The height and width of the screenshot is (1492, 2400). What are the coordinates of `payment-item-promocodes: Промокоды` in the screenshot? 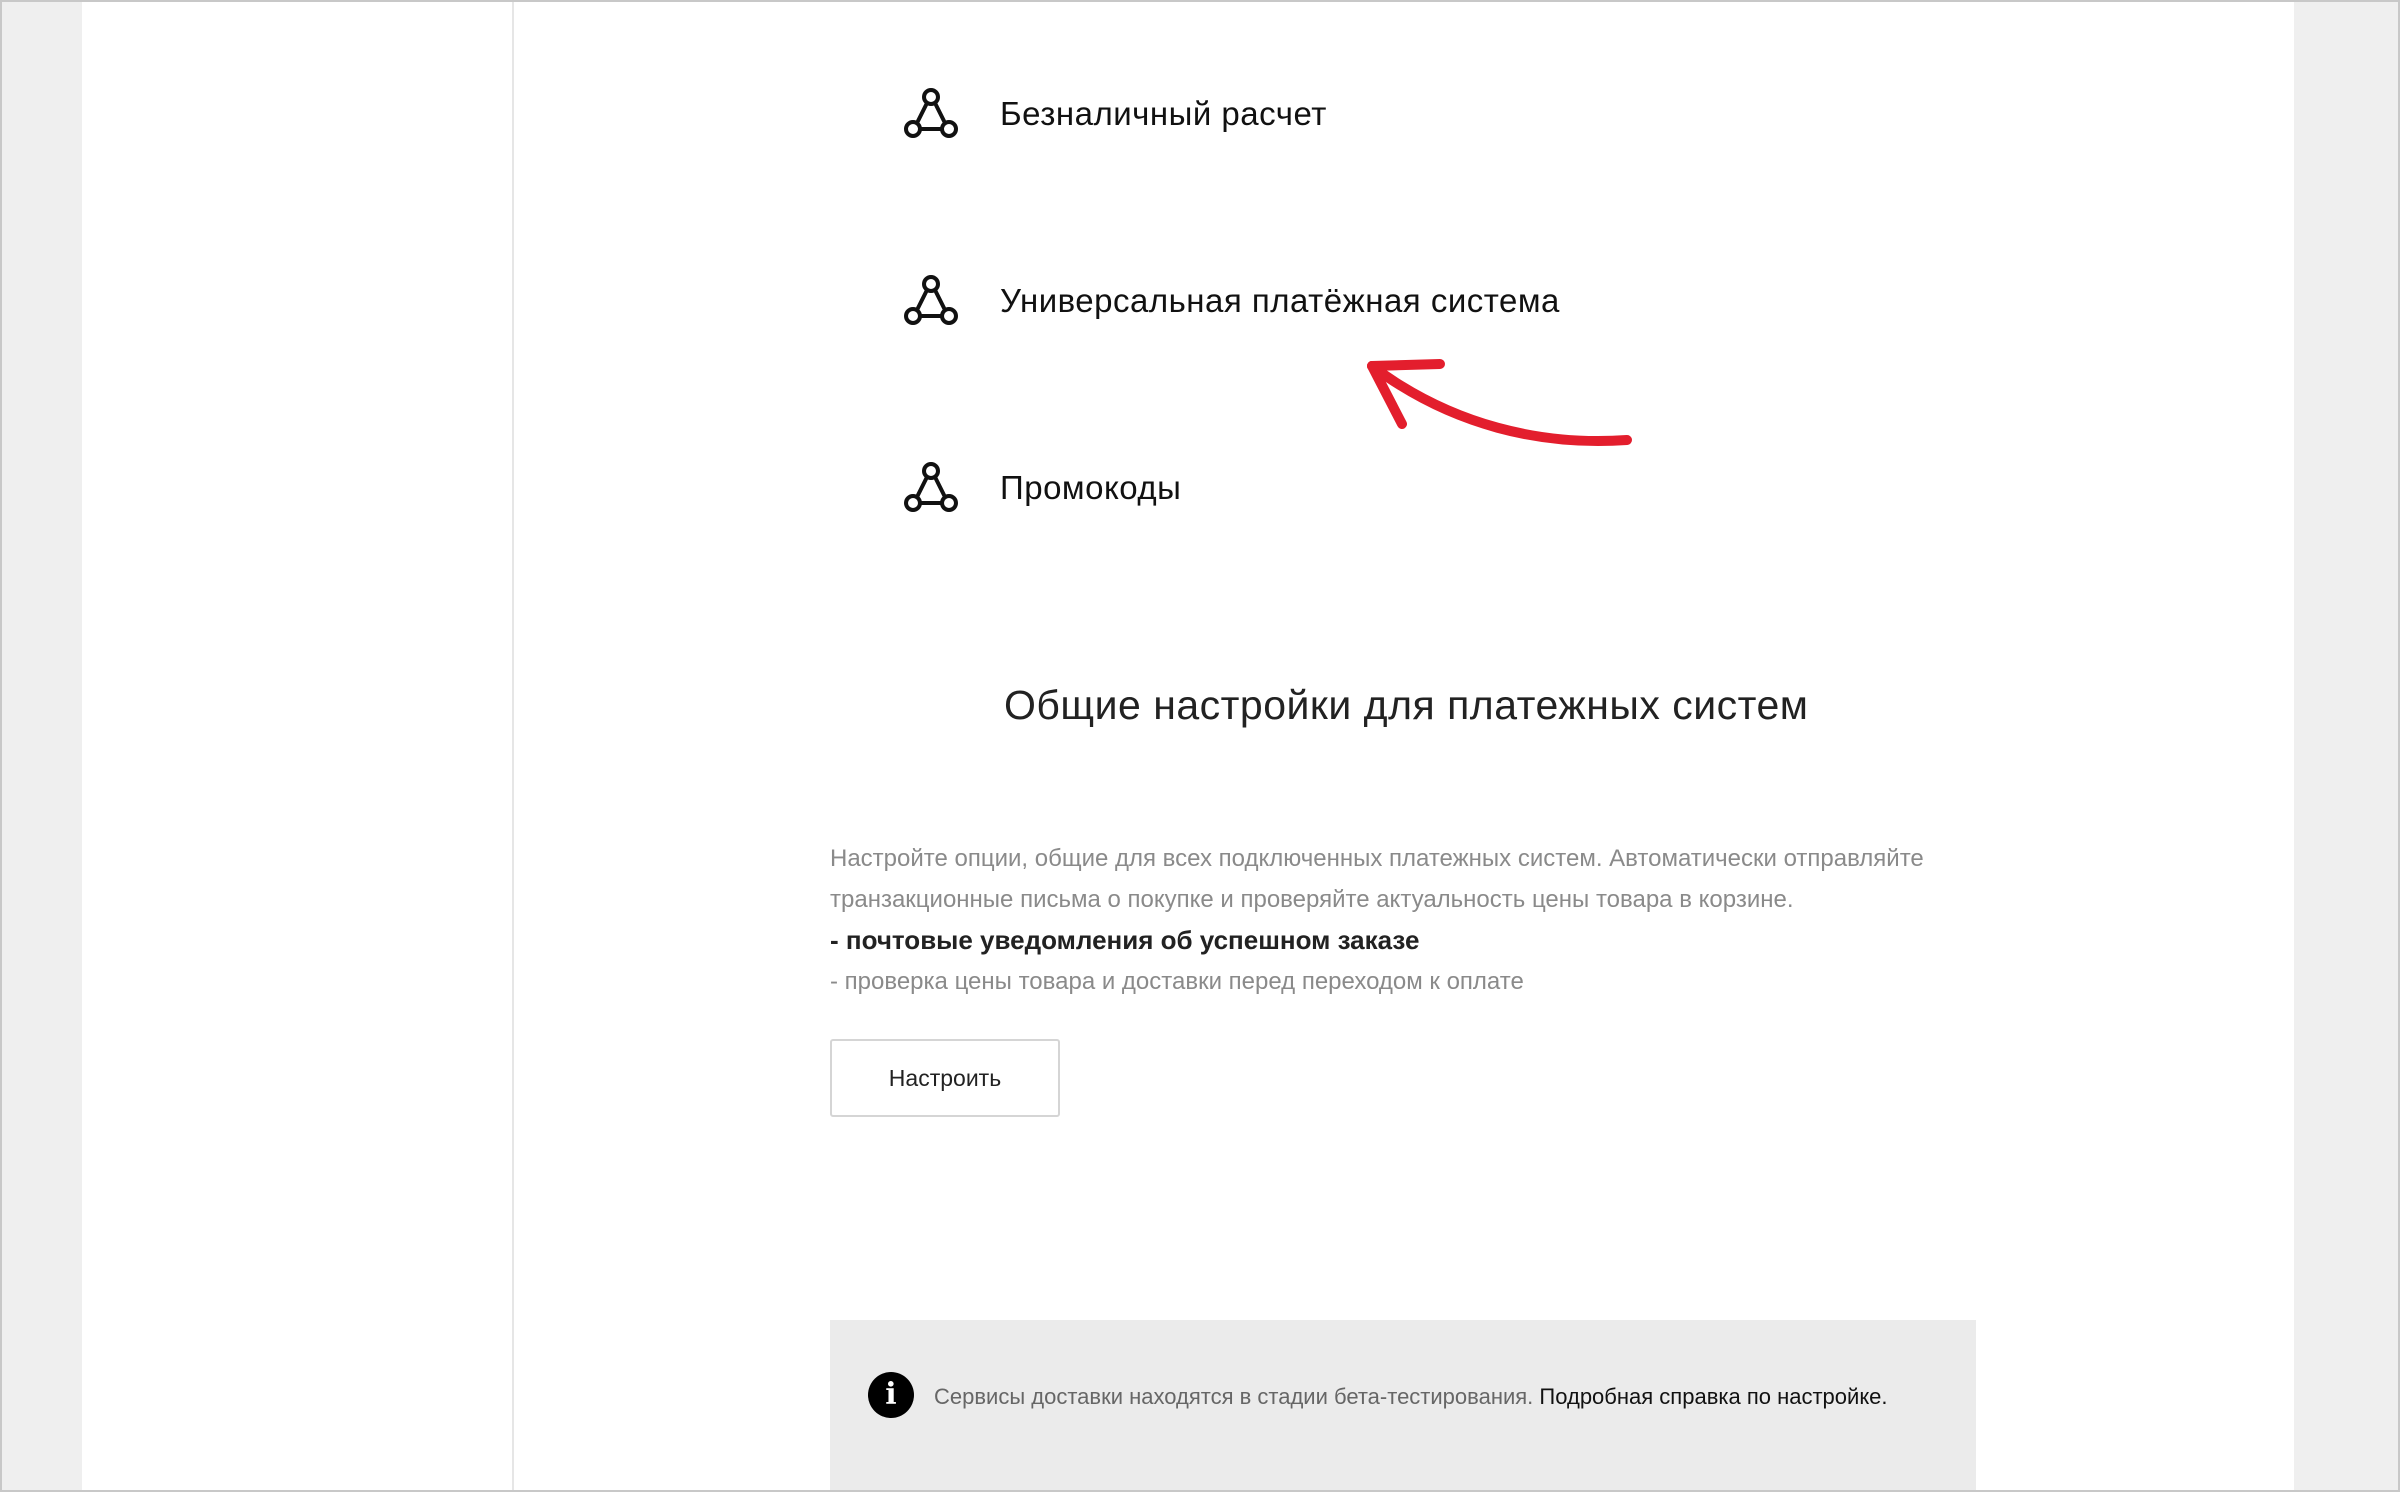 It's located at (1041, 488).